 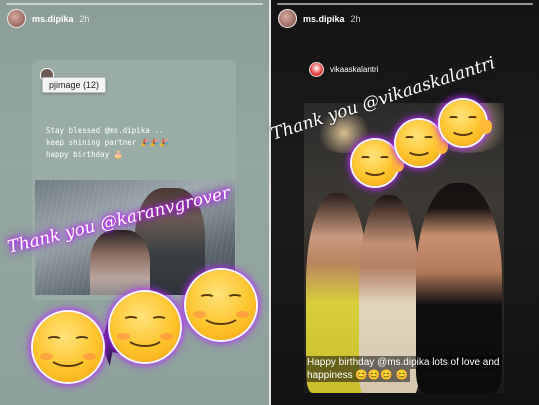 I want to click on caption-line: happy birthday 🎂, so click(x=85, y=154).